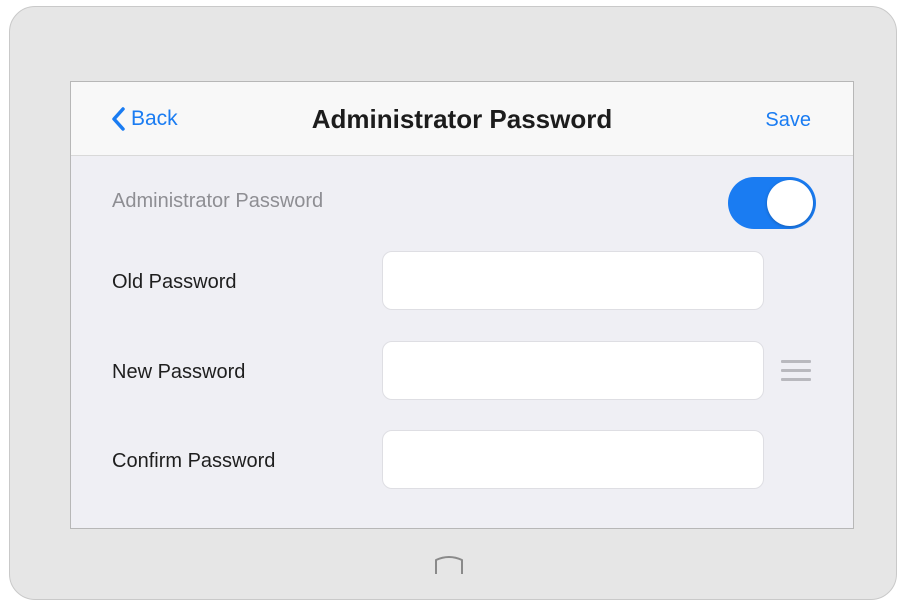  What do you see at coordinates (790, 203) in the screenshot?
I see `toggle-knob` at bounding box center [790, 203].